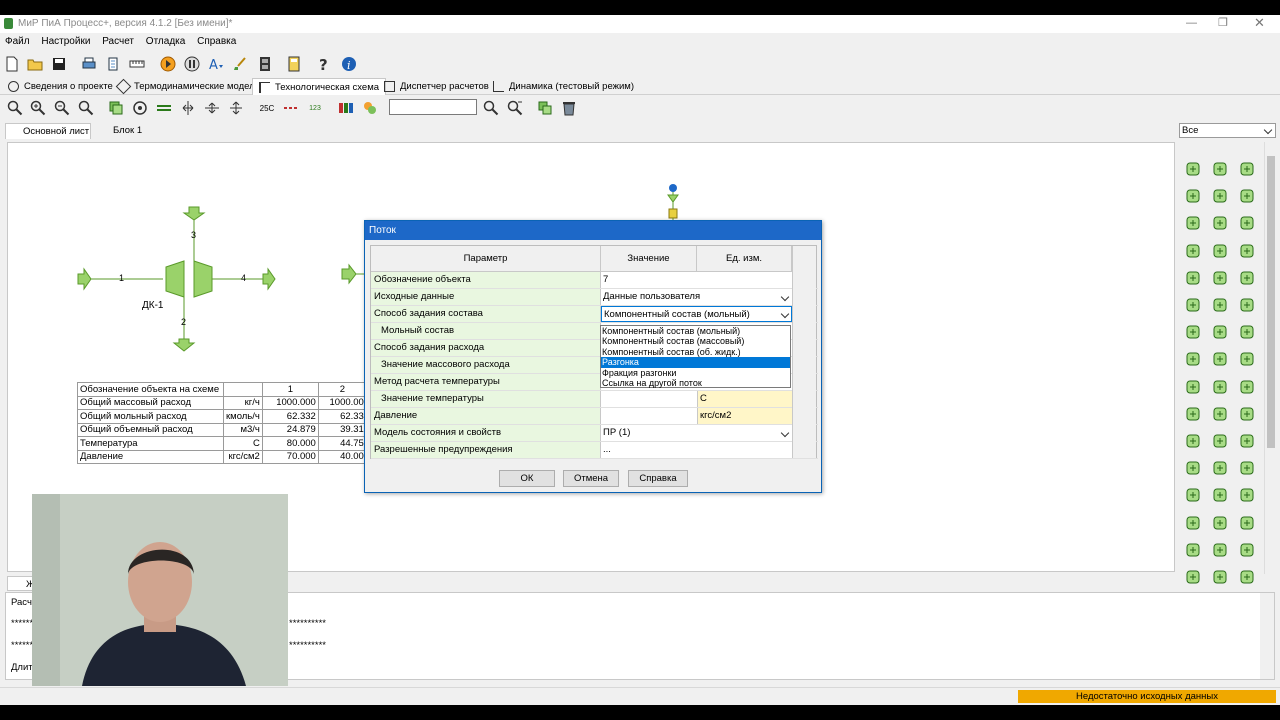 The height and width of the screenshot is (720, 1280). Describe the element at coordinates (1247, 550) in the screenshot. I see `comb-icon` at that location.